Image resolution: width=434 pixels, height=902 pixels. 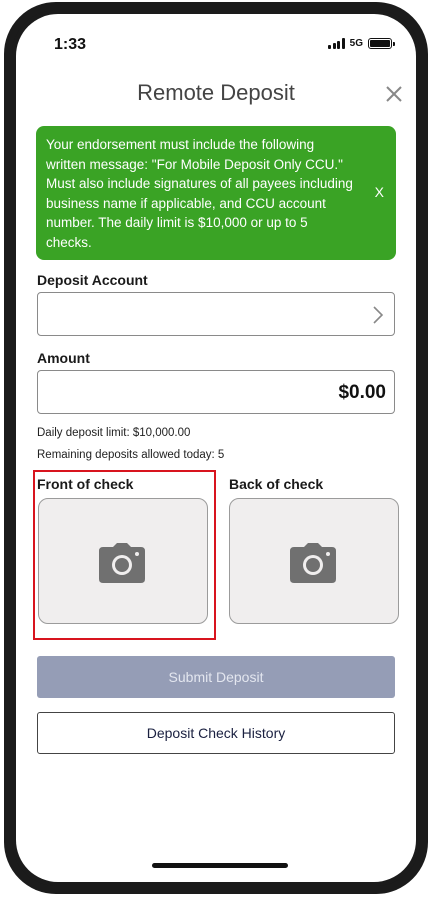 I want to click on page-title: Remote Deposit, so click(x=216, y=92).